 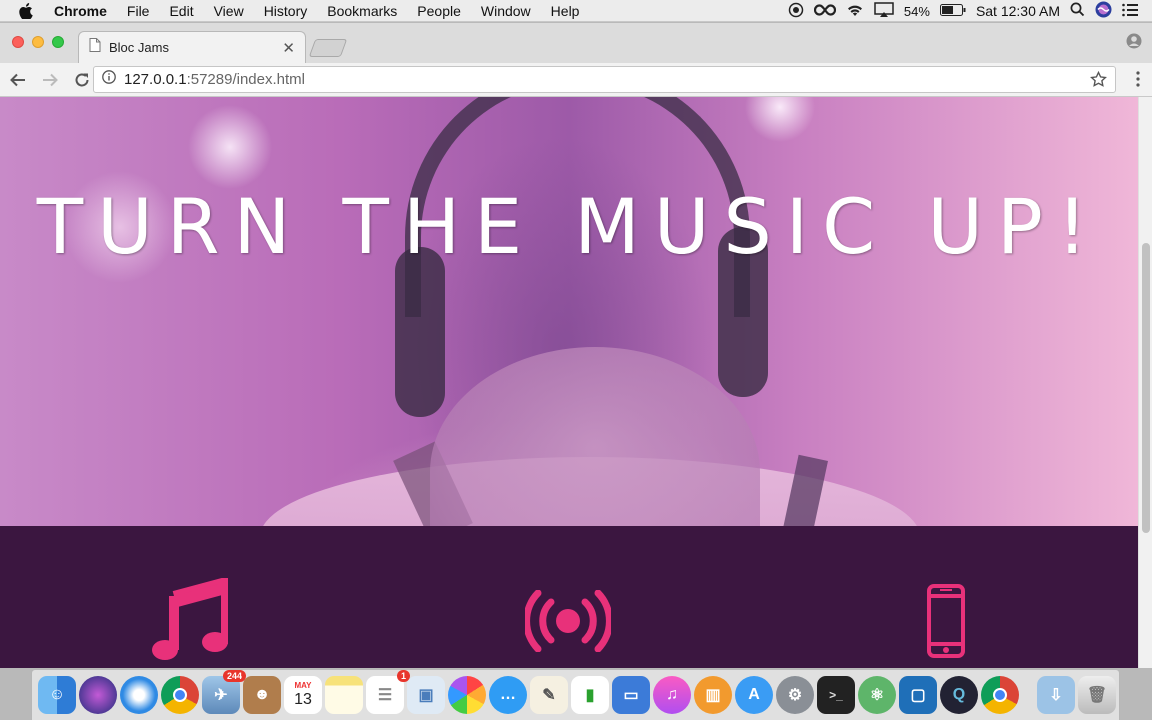 I want to click on tab-strip: Bloc Jams ✕, so click(x=576, y=43).